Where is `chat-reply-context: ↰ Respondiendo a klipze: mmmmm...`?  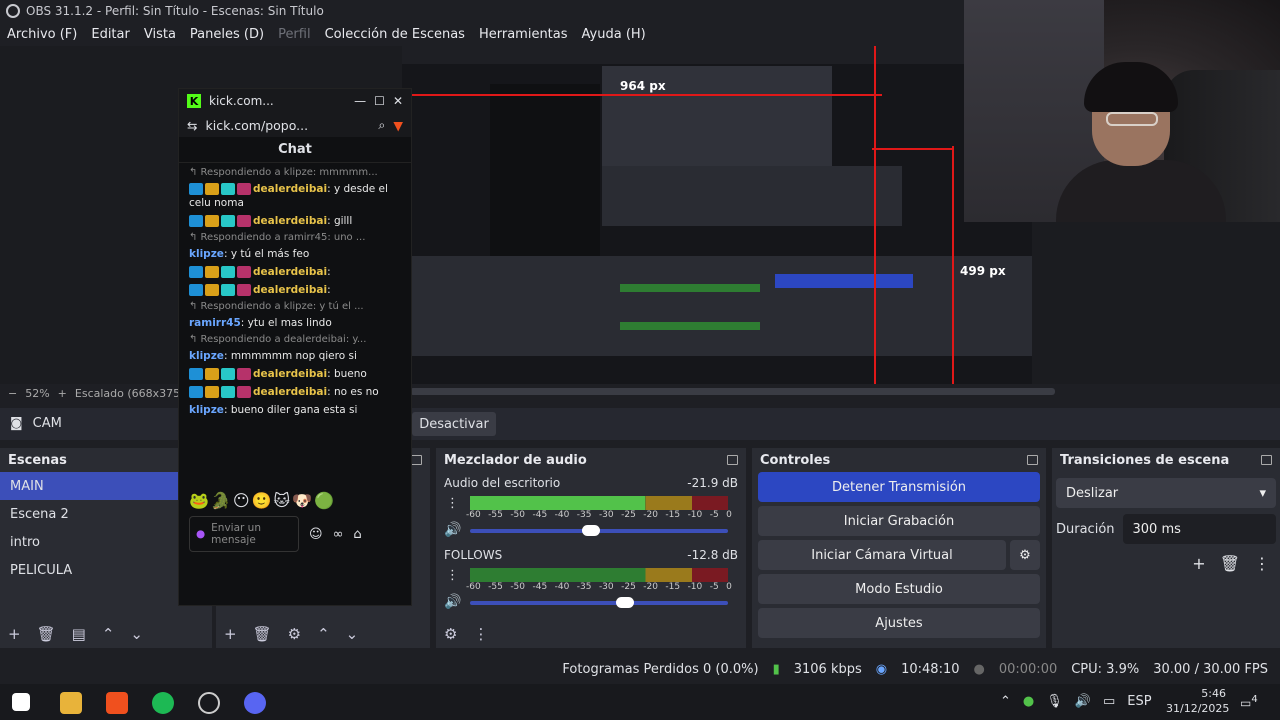 chat-reply-context: ↰ Respondiendo a klipze: mmmmm... is located at coordinates (283, 172).